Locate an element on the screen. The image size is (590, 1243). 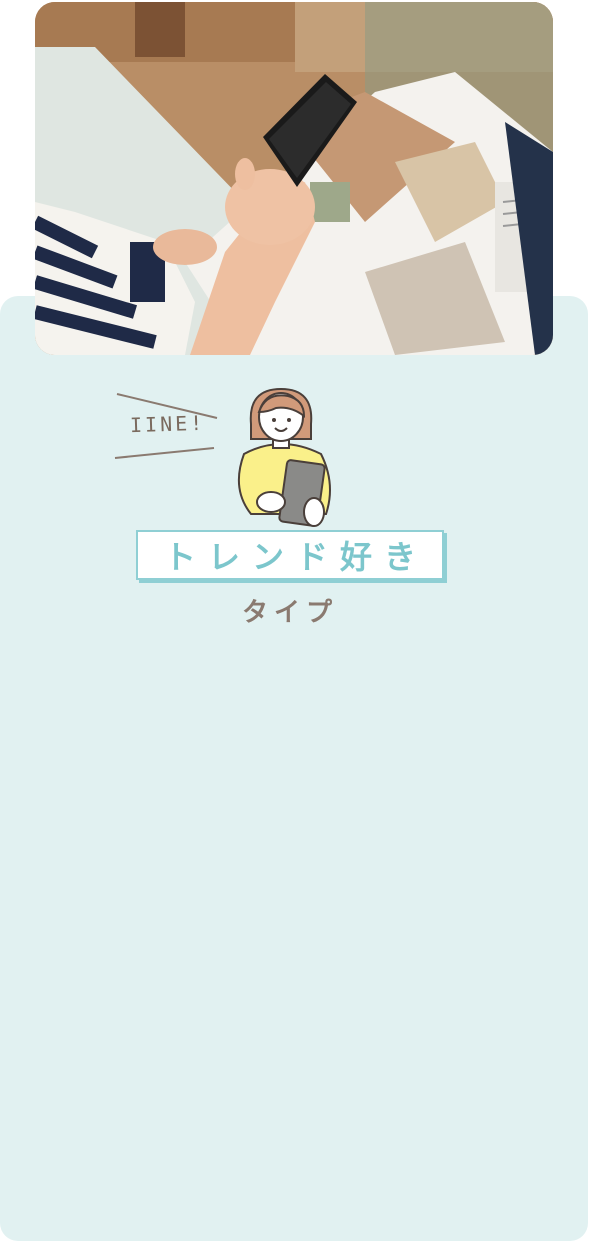
type-title: トレンド好き is located at coordinates (295, 557).